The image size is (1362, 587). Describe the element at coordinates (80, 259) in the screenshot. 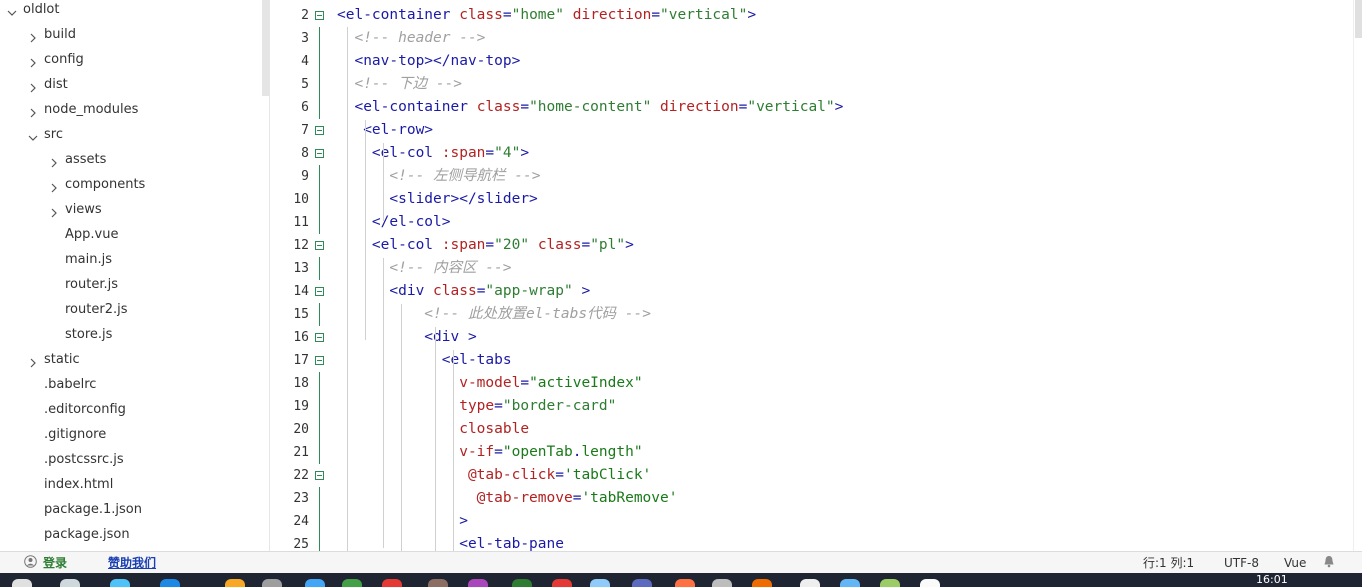

I see `tree-item: main.js` at that location.